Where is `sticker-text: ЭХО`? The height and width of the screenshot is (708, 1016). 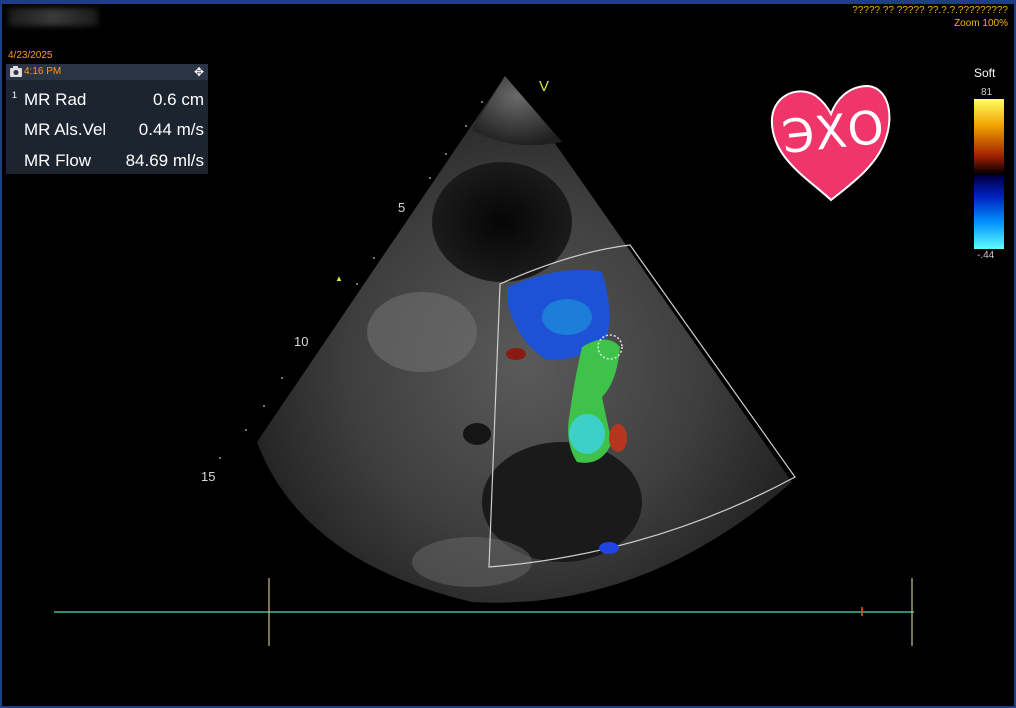 sticker-text: ЭХО is located at coordinates (833, 132).